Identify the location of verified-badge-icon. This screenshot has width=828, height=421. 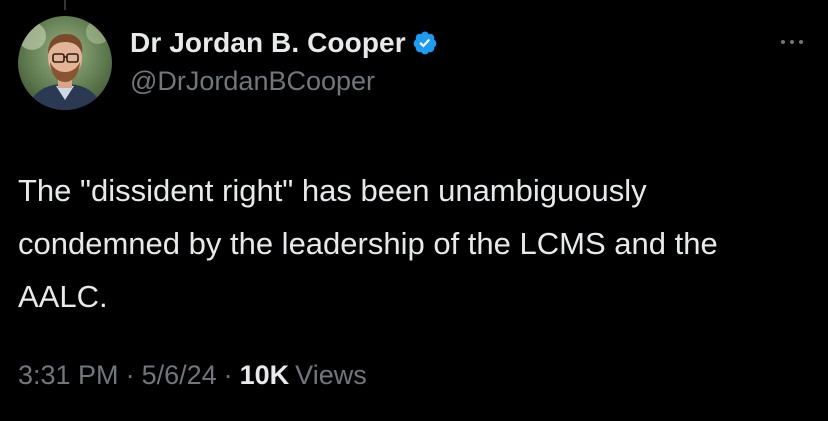
(425, 43).